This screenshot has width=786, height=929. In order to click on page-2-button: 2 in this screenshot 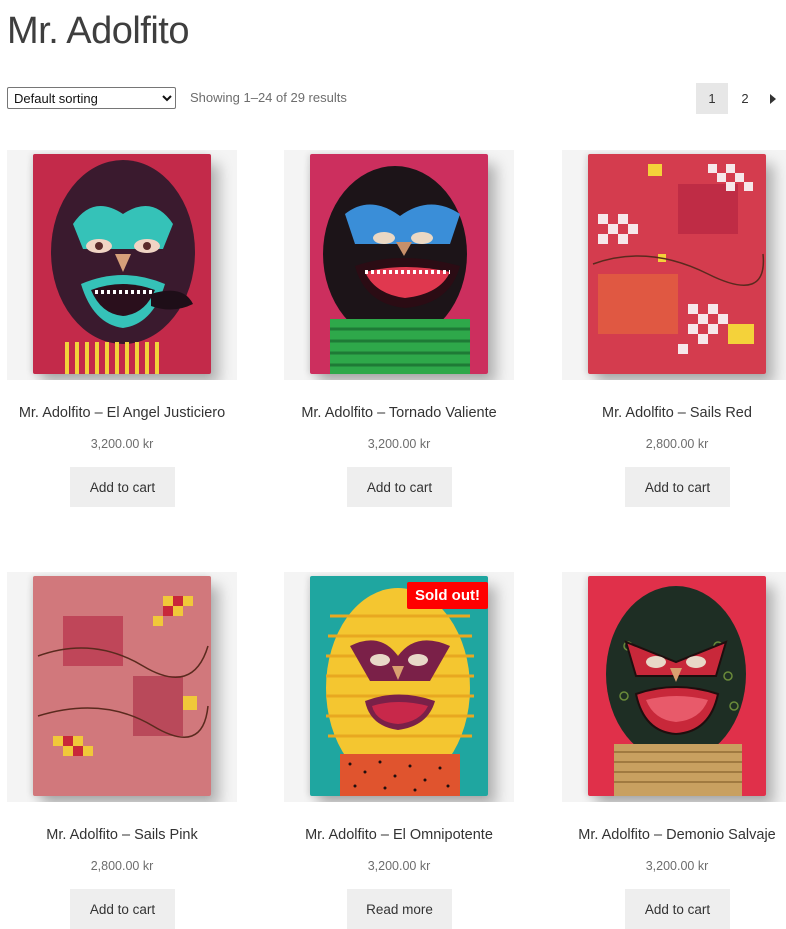, I will do `click(745, 98)`.